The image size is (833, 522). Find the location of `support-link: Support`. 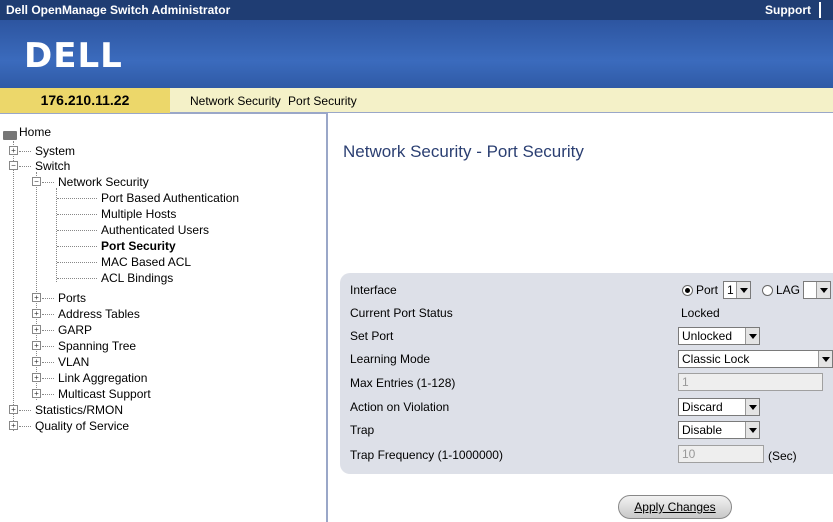

support-link: Support is located at coordinates (788, 10).